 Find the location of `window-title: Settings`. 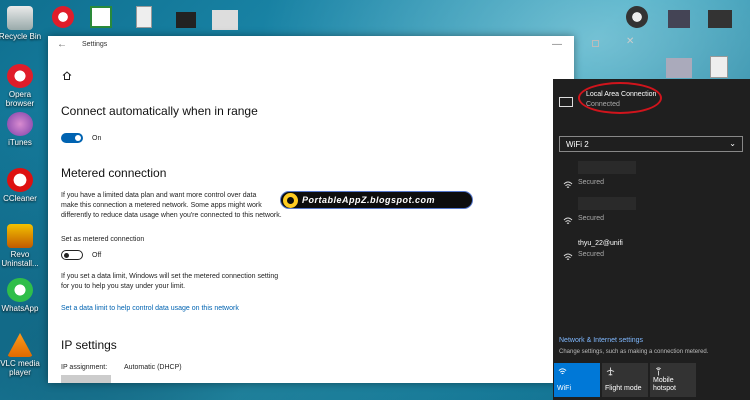

window-title: Settings is located at coordinates (95, 44).